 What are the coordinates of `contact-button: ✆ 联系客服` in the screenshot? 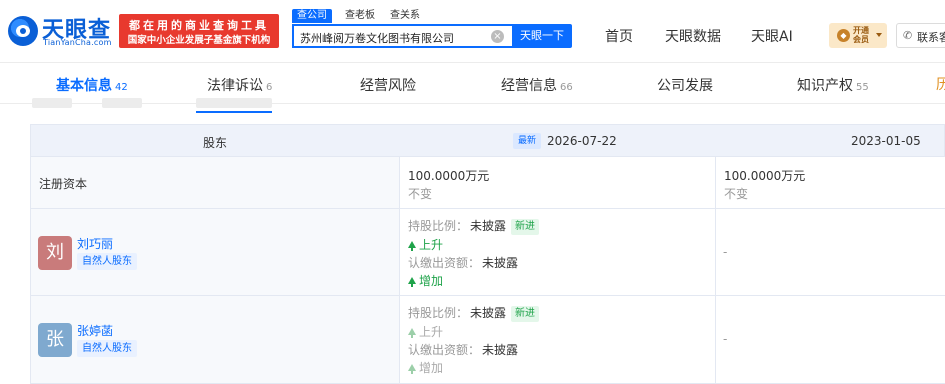 It's located at (920, 35).